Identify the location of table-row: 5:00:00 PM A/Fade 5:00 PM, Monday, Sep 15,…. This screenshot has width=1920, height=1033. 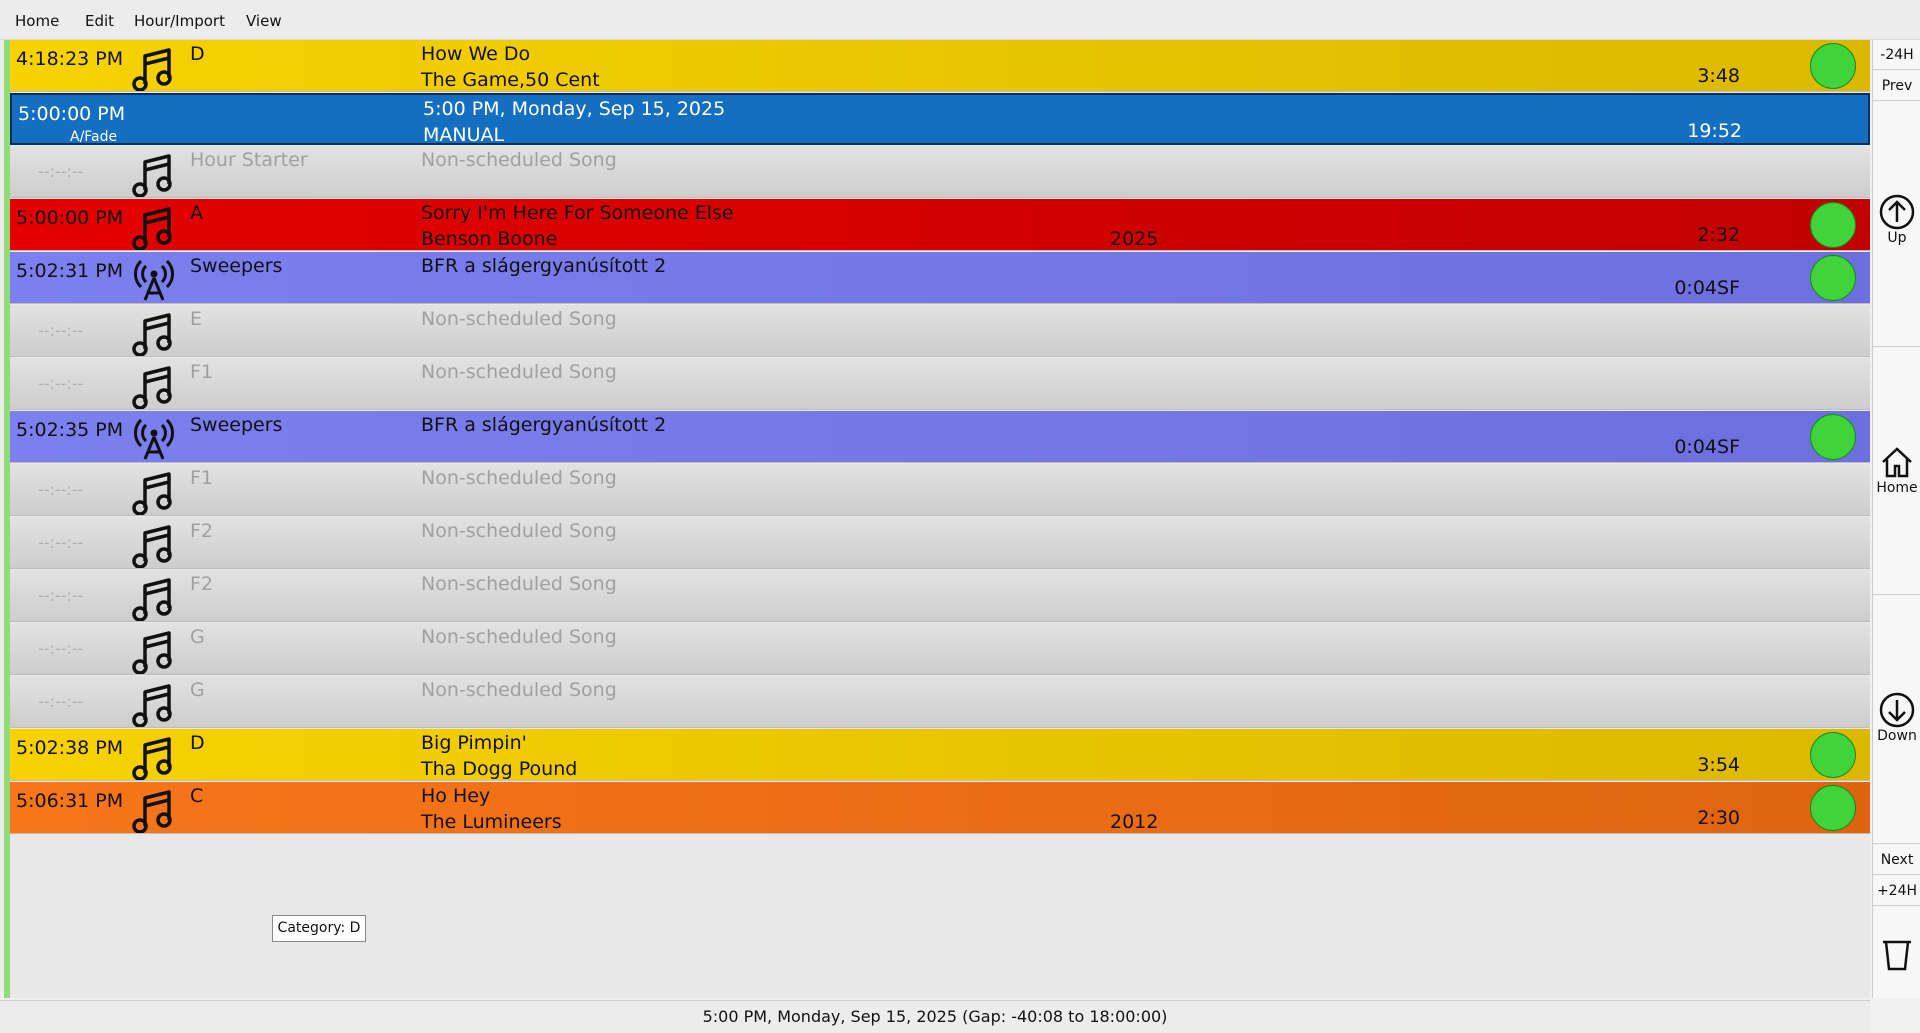
(940, 119).